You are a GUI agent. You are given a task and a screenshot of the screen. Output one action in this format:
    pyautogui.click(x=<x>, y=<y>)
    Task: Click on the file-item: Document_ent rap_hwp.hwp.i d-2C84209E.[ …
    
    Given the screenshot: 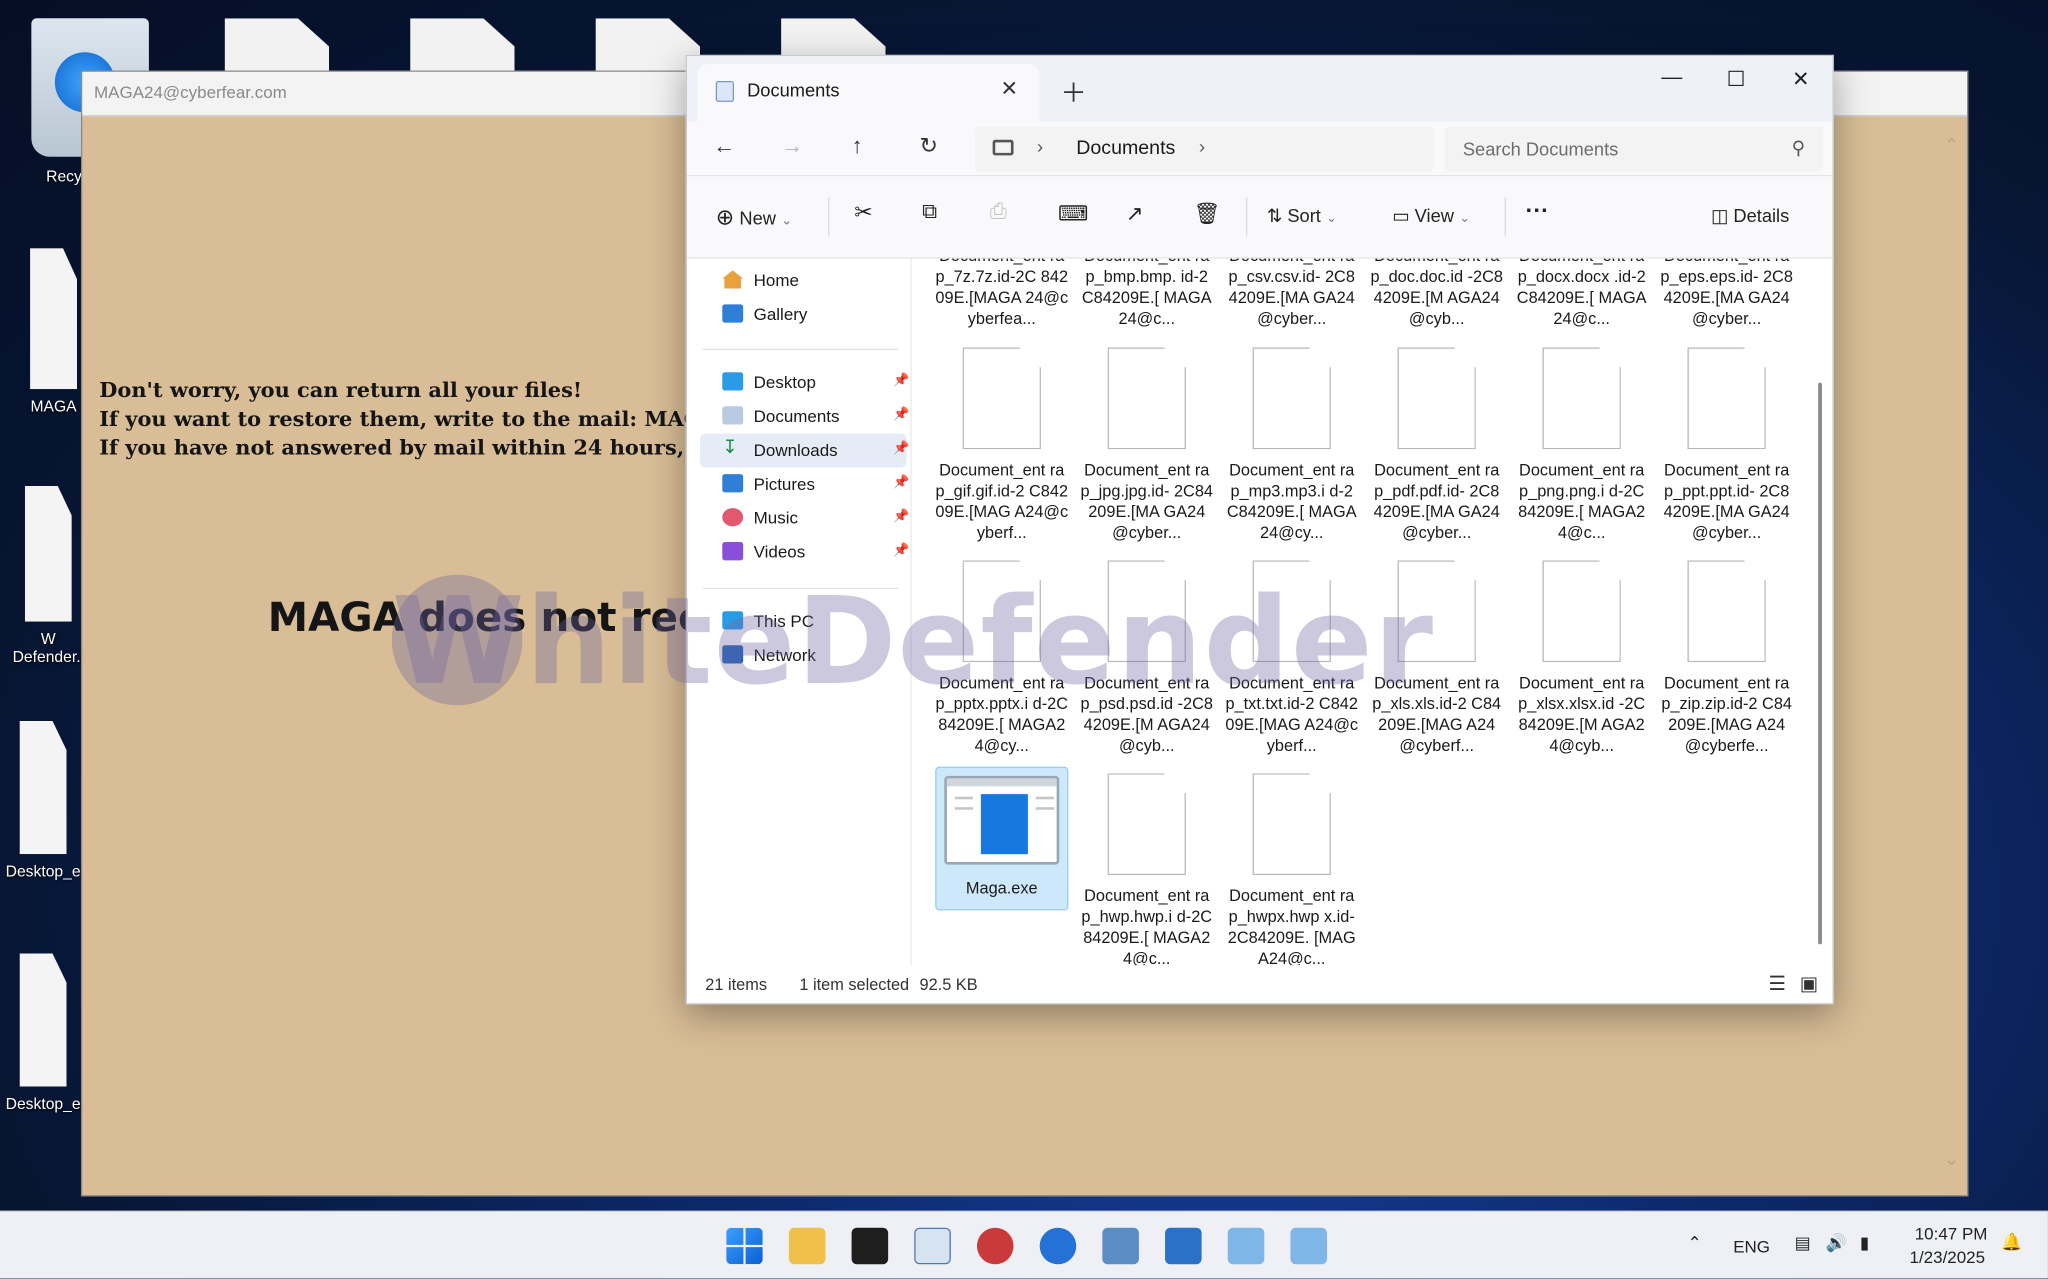 What is the action you would take?
    pyautogui.click(x=1146, y=869)
    